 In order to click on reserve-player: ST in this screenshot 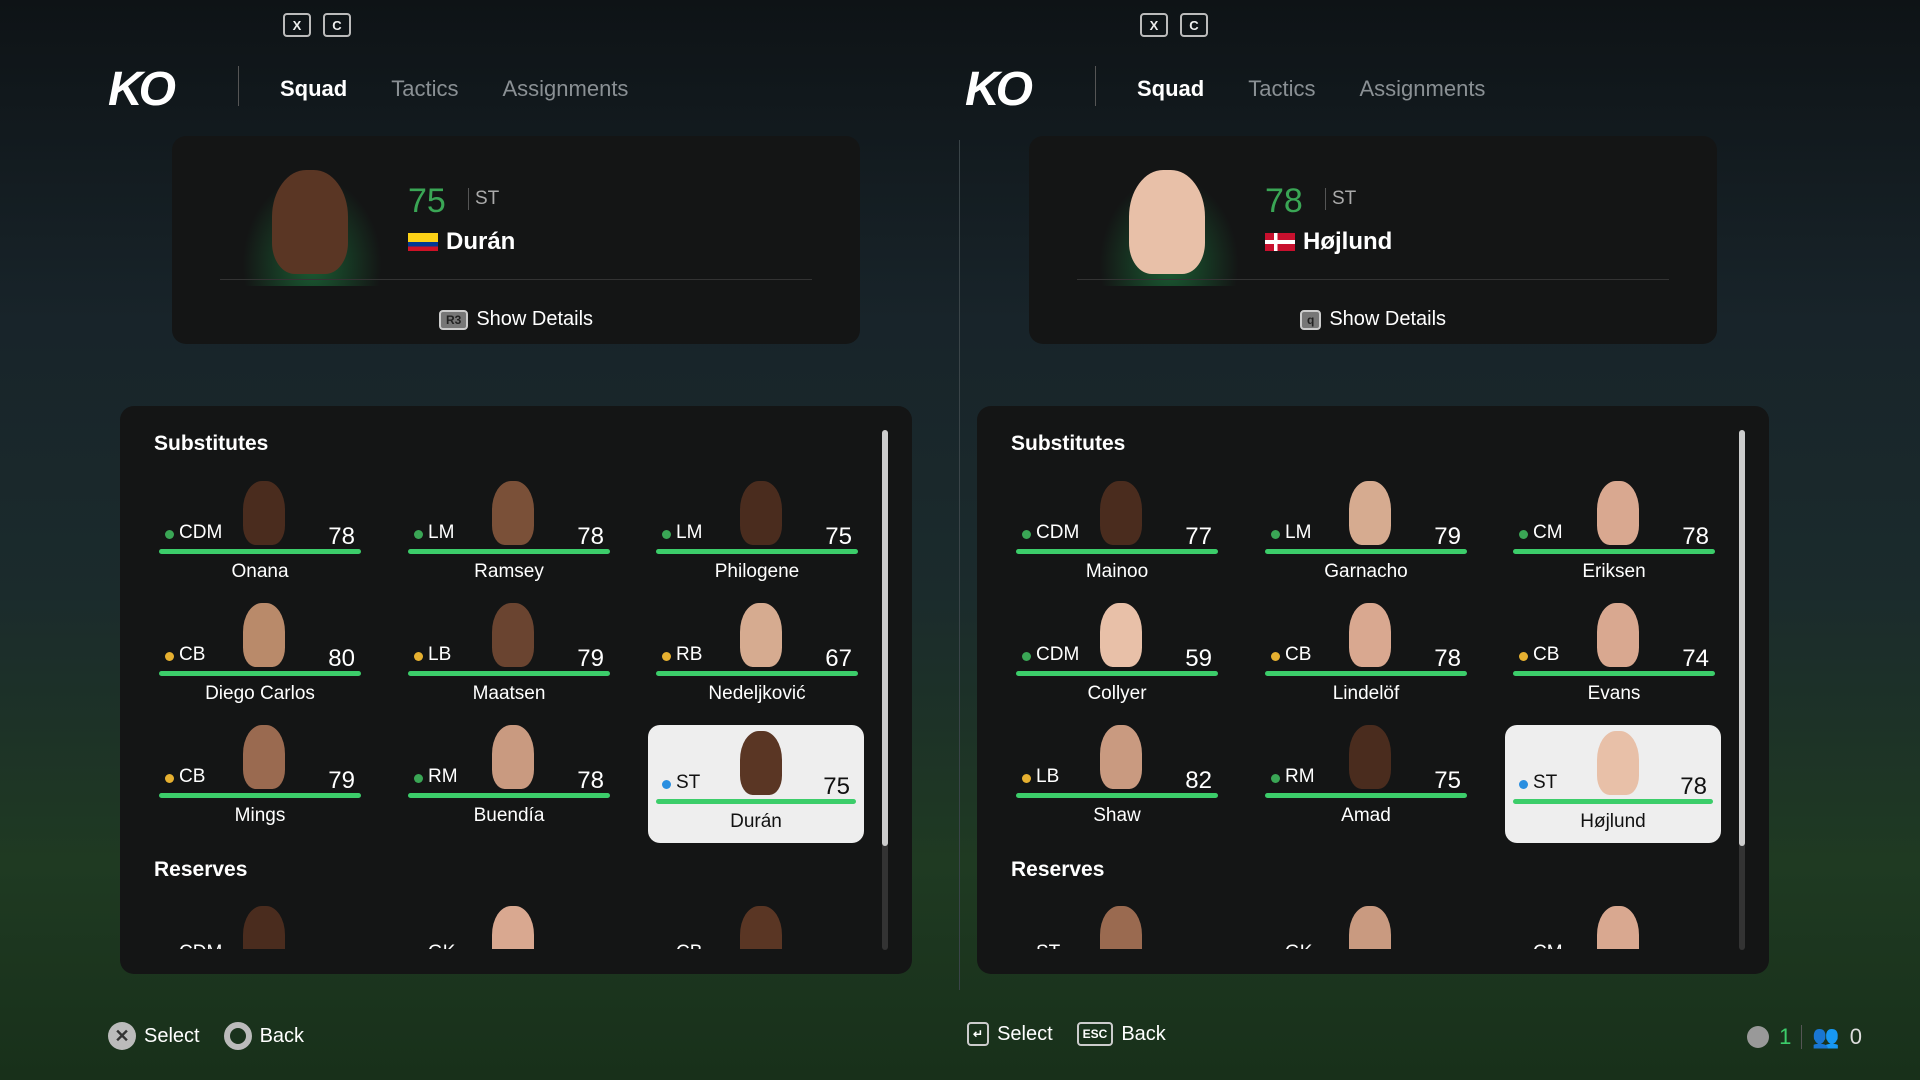, I will do `click(1117, 927)`.